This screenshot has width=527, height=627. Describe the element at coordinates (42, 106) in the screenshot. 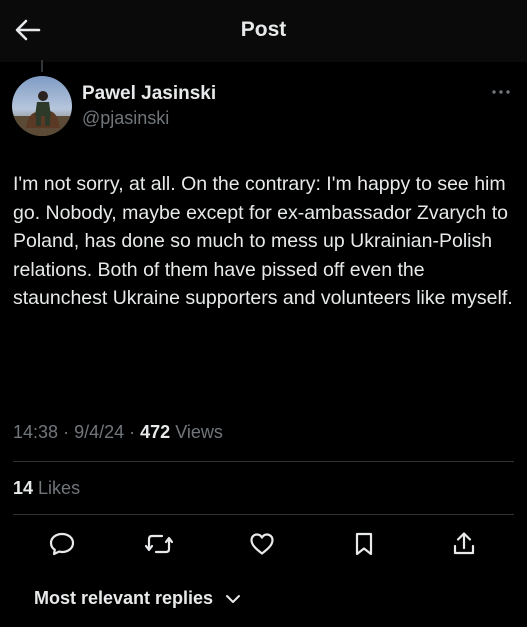

I see `avatar` at that location.